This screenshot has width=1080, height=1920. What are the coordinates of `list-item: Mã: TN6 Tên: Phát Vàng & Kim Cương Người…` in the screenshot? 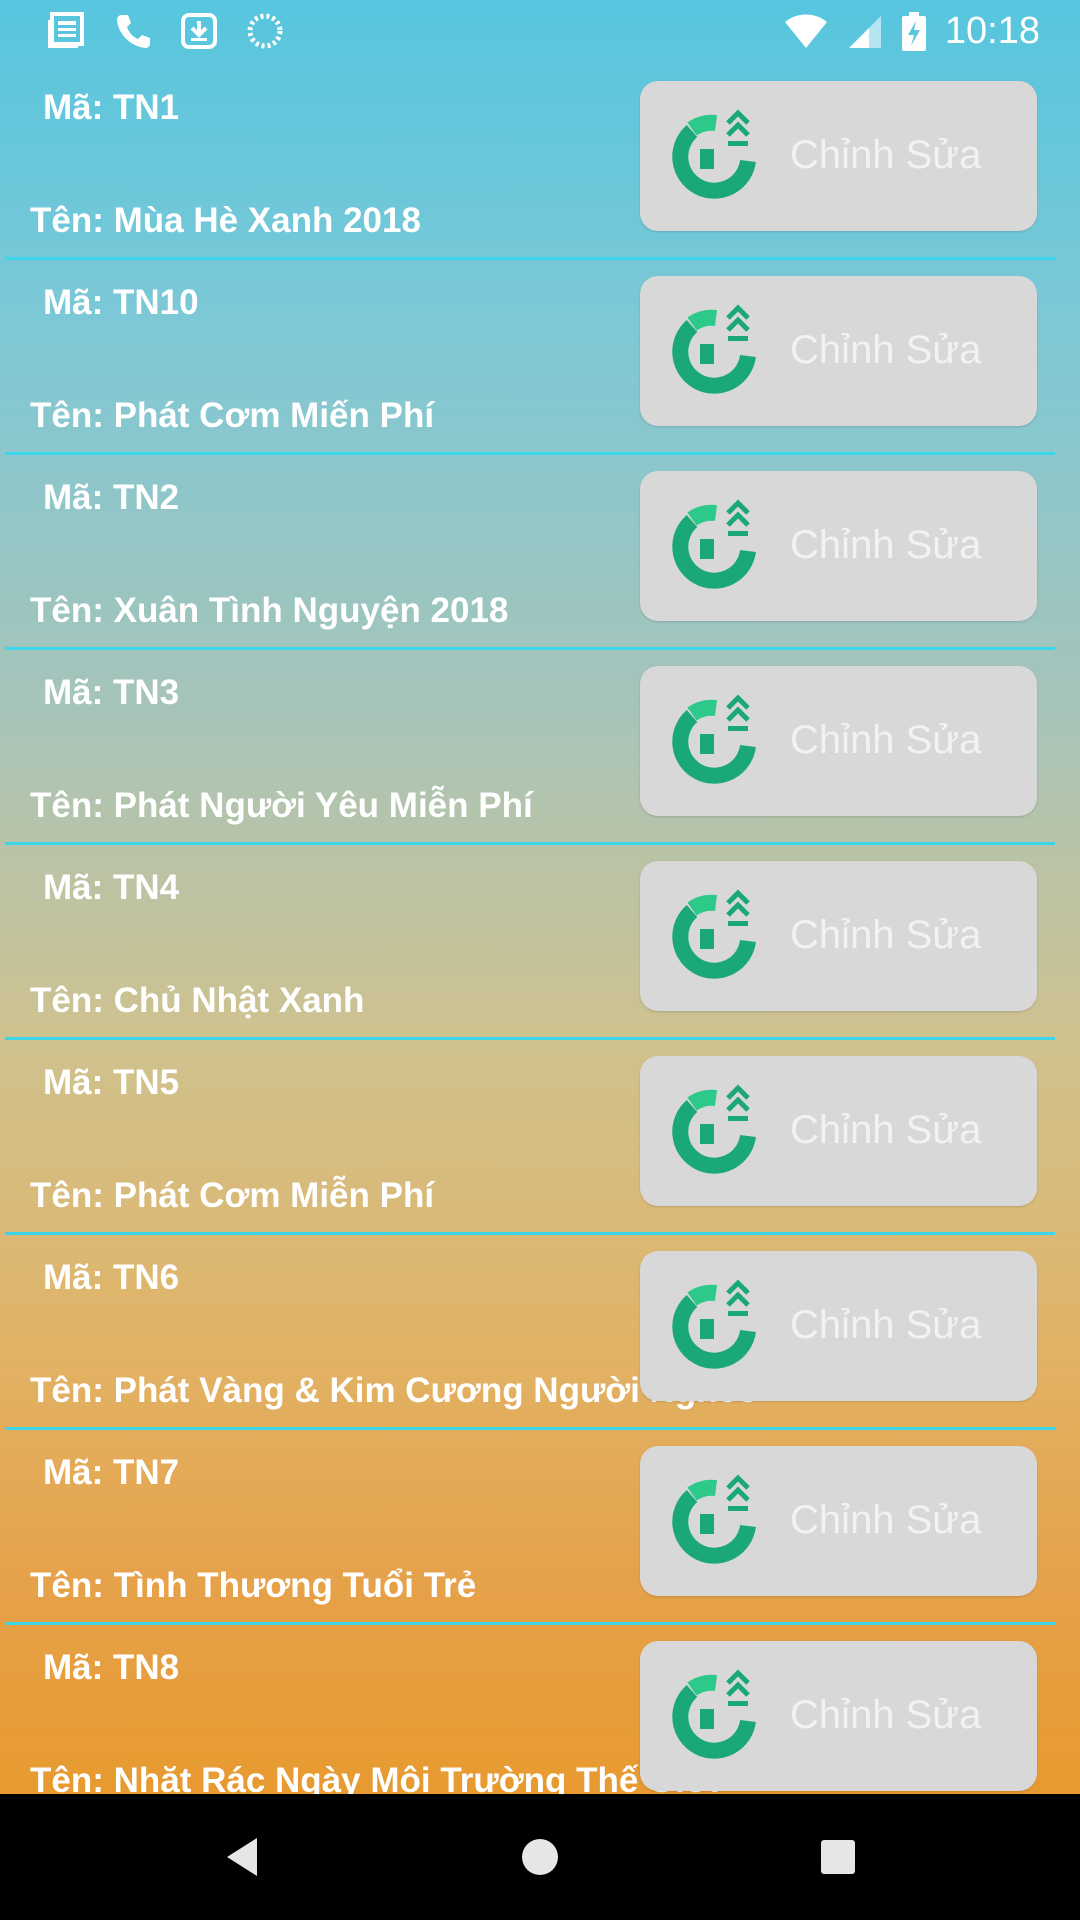 It's located at (540, 1331).